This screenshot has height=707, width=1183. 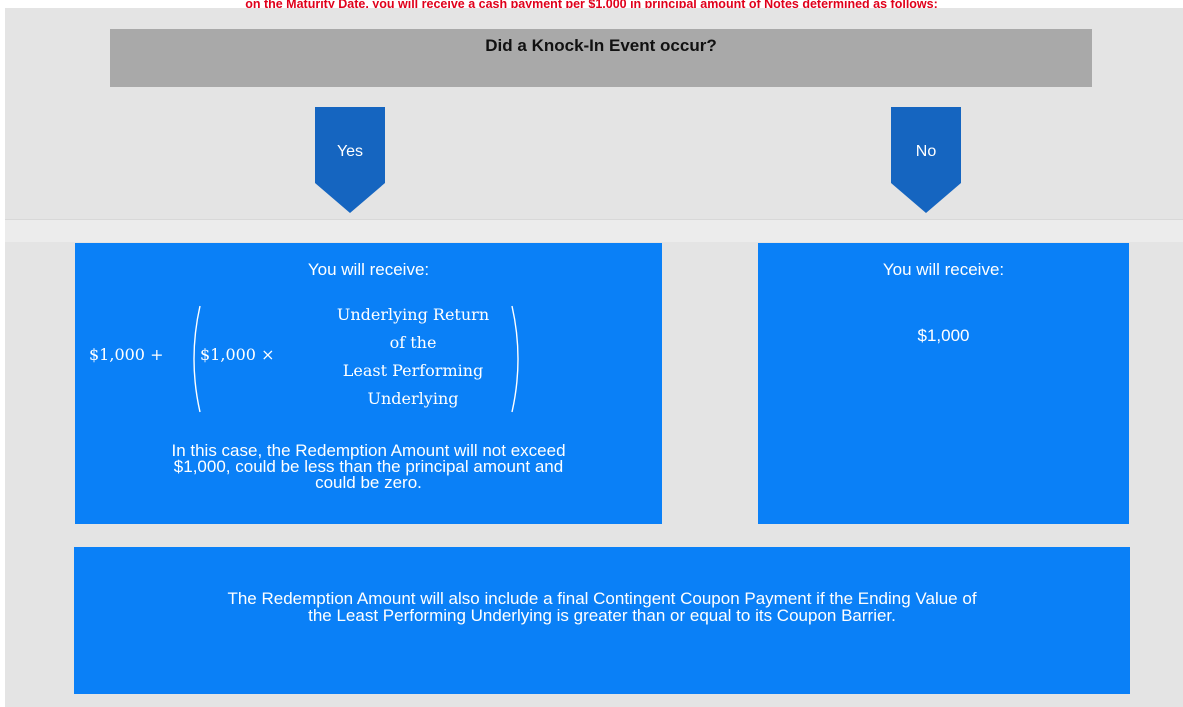 I want to click on fraction-line-2: of the, so click(x=413, y=342).